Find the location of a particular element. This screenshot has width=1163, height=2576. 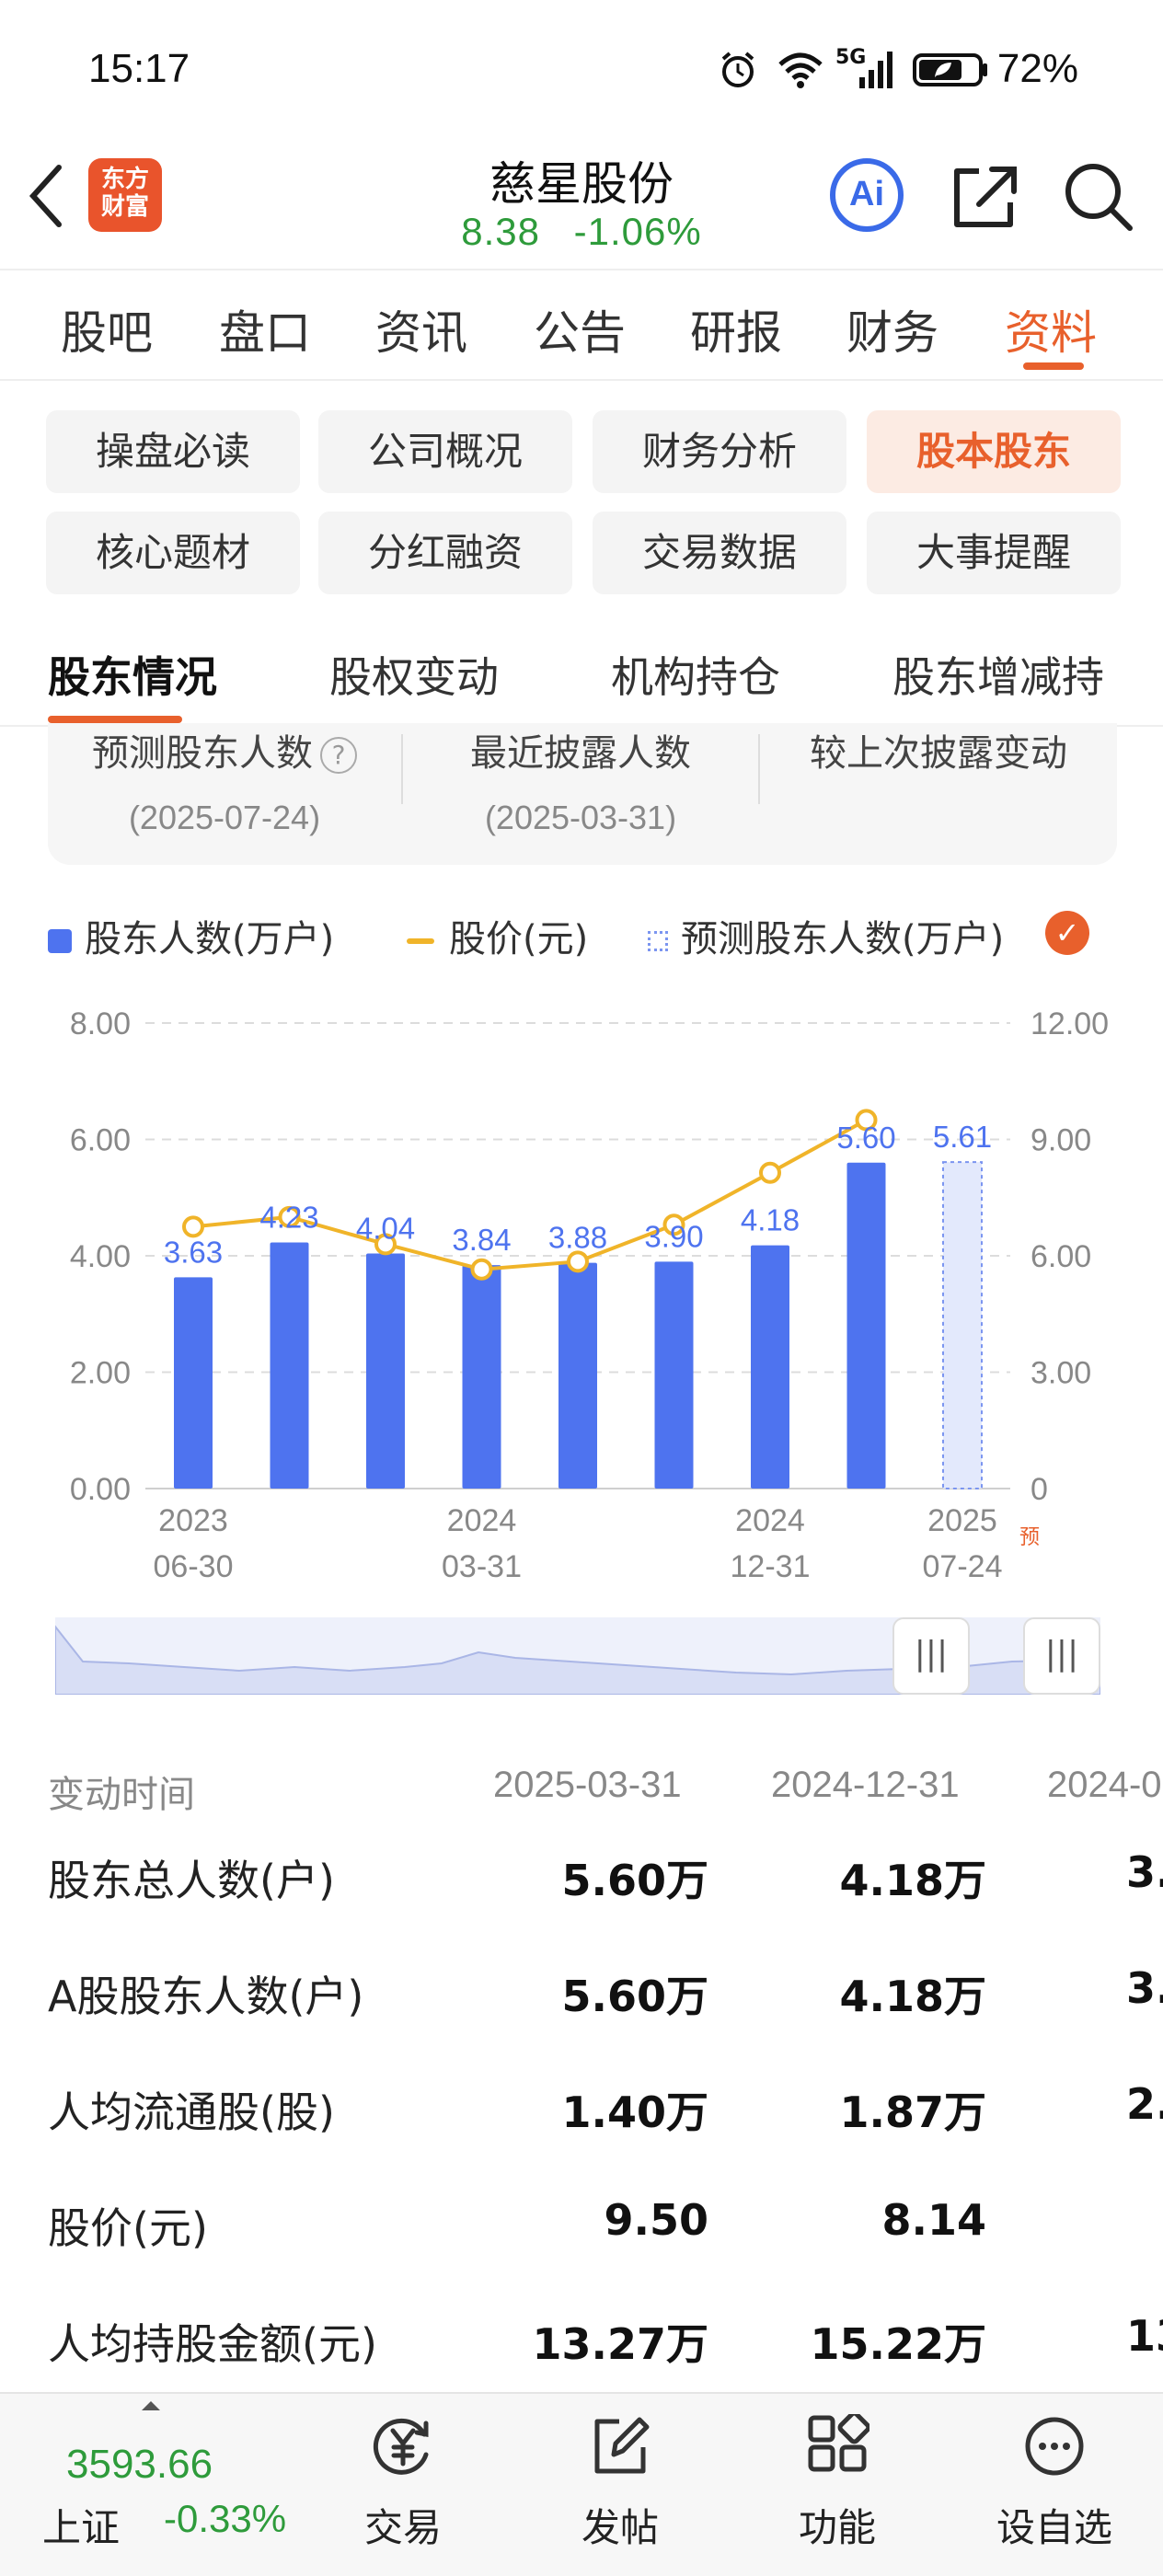

subtab-shareholder-status: 股东情况 is located at coordinates (133, 674).